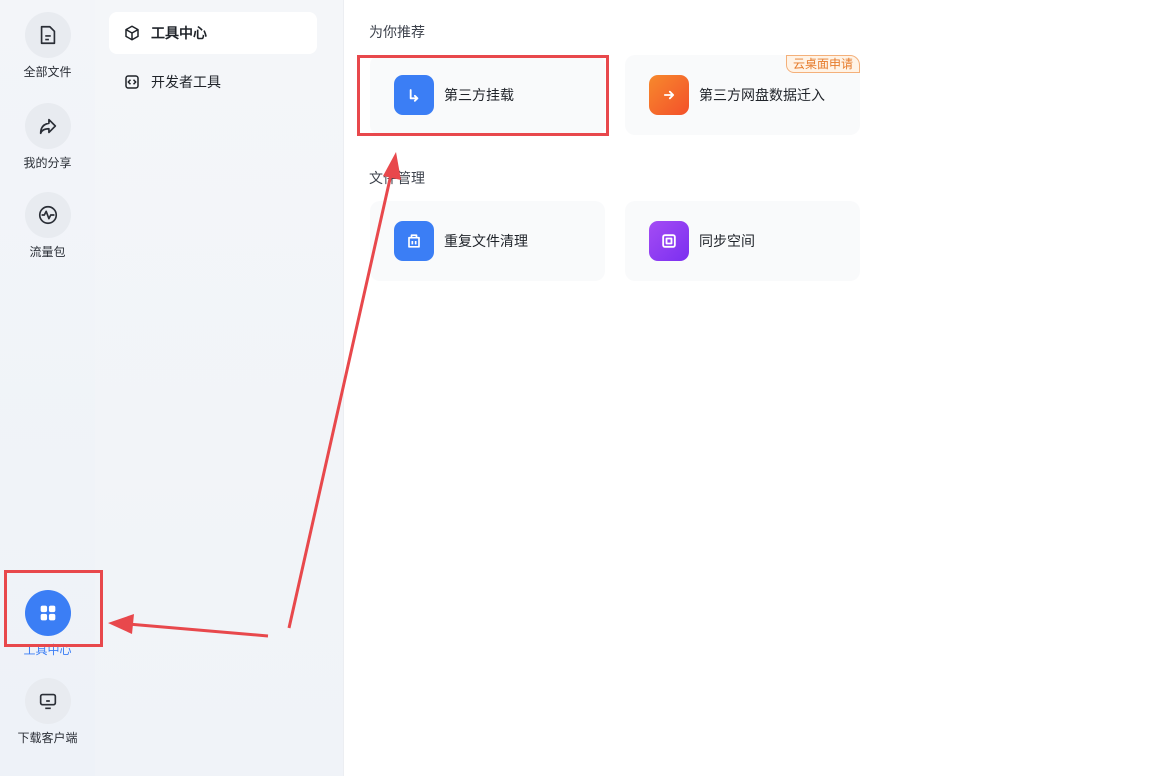 The image size is (1151, 776). Describe the element at coordinates (132, 33) in the screenshot. I see `cube-icon` at that location.